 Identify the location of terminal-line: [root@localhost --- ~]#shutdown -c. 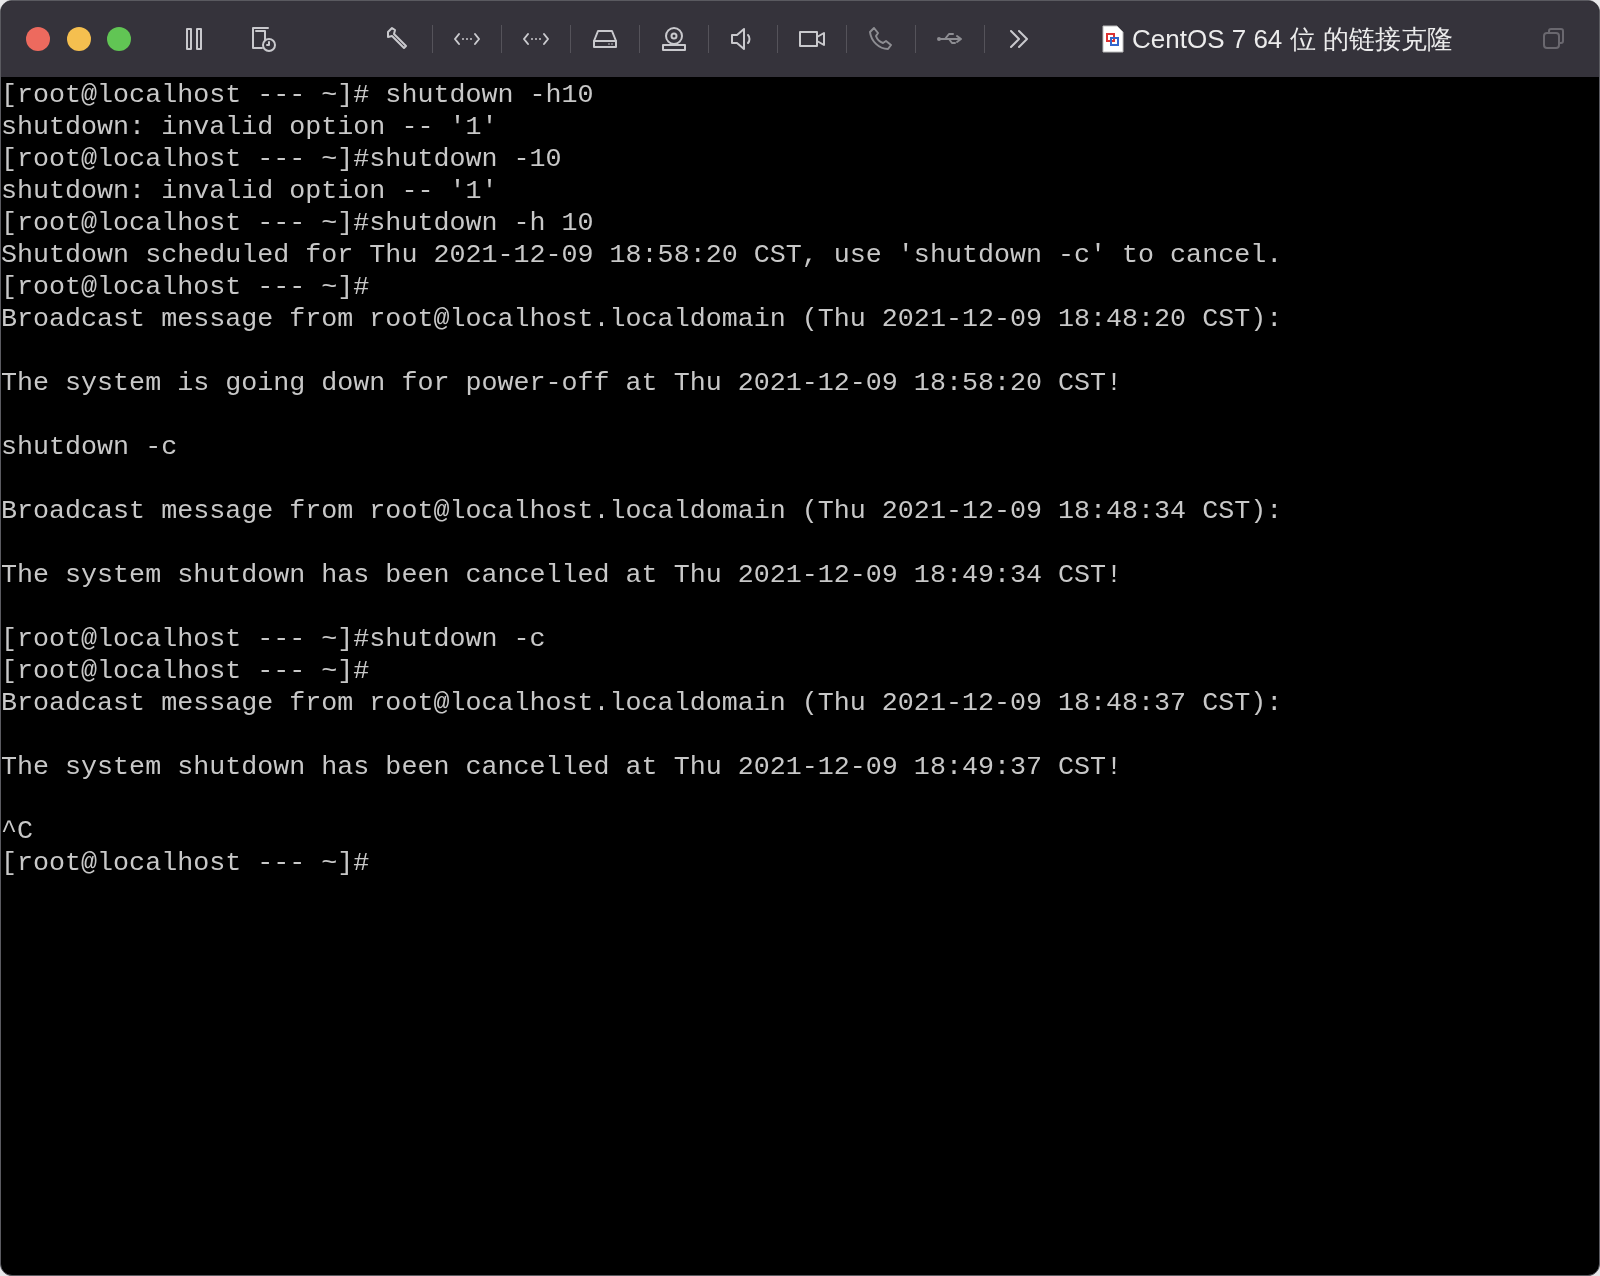
(273, 639).